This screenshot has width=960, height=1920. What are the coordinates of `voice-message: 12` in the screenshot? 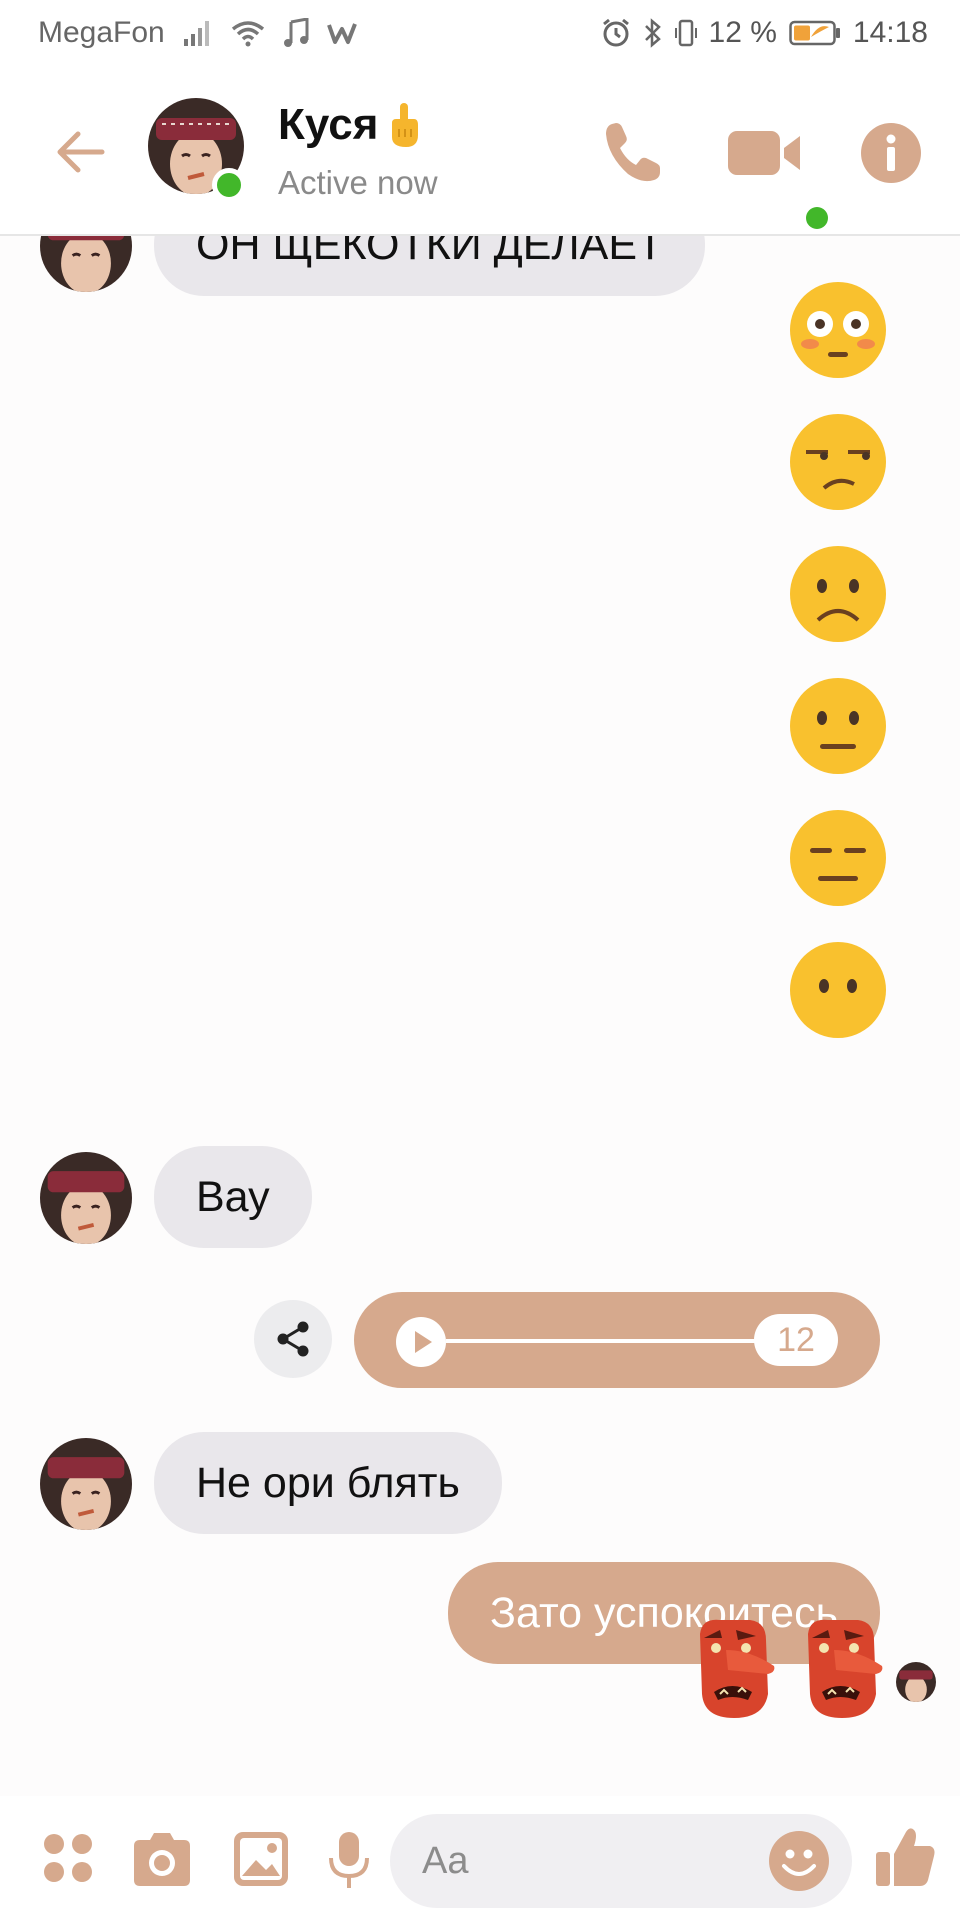 It's located at (617, 1340).